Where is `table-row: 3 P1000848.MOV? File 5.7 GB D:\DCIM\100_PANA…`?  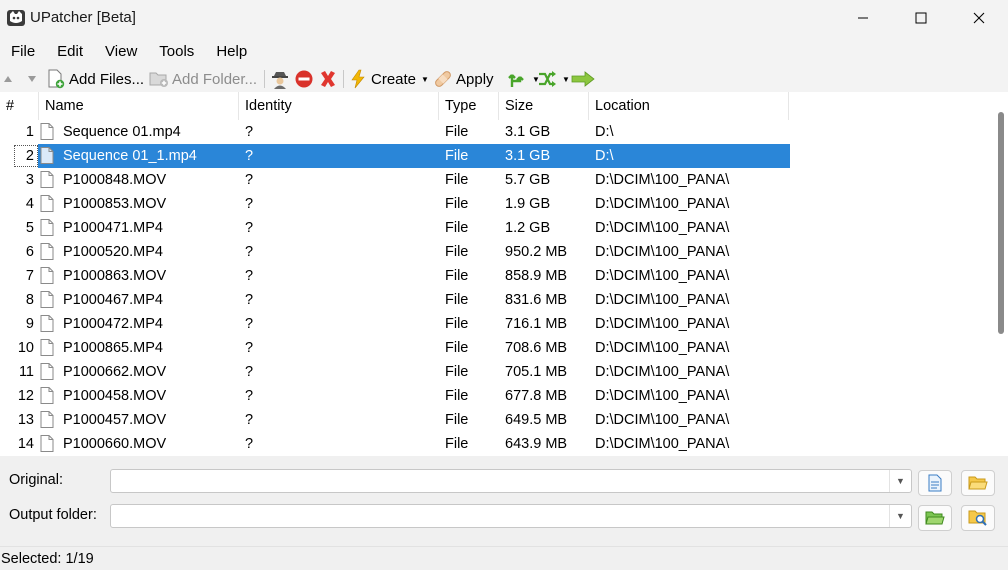
table-row: 3 P1000848.MOV? File 5.7 GB D:\DCIM\100_PANA… is located at coordinates (497, 180).